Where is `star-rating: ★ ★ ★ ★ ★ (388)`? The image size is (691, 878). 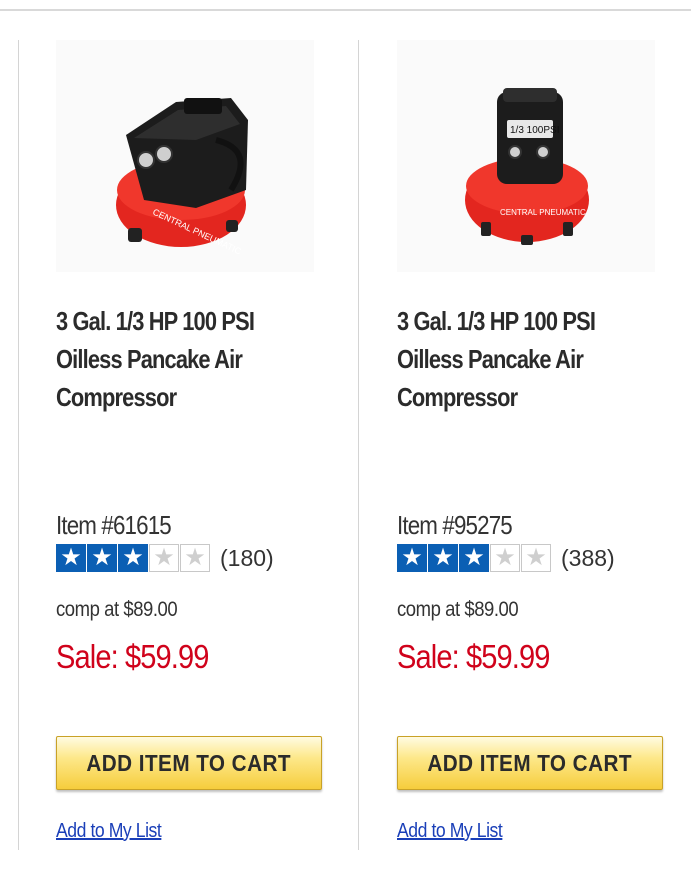
star-rating: ★ ★ ★ ★ ★ (388) is located at coordinates (506, 558).